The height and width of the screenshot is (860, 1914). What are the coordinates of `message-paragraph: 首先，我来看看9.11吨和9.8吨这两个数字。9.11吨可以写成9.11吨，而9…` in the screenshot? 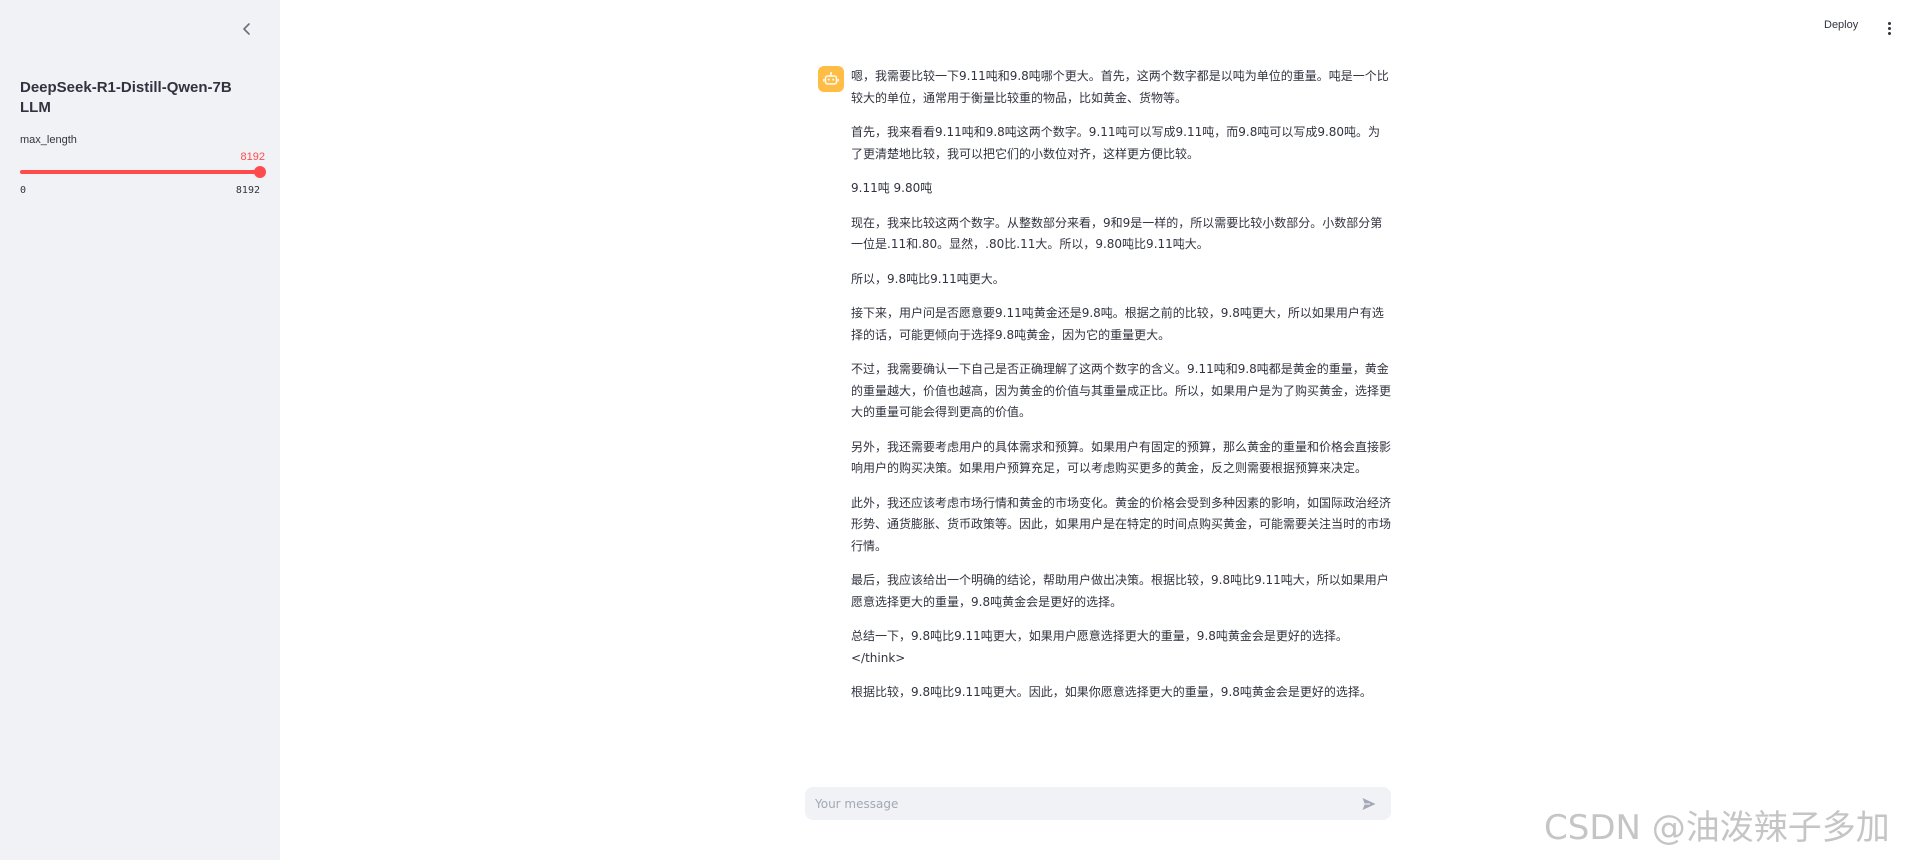 It's located at (1116, 143).